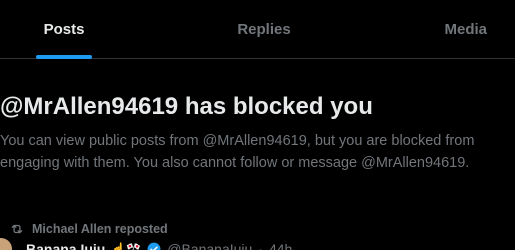 The width and height of the screenshot is (515, 250). I want to click on tab-posts-label: Posts, so click(64, 29).